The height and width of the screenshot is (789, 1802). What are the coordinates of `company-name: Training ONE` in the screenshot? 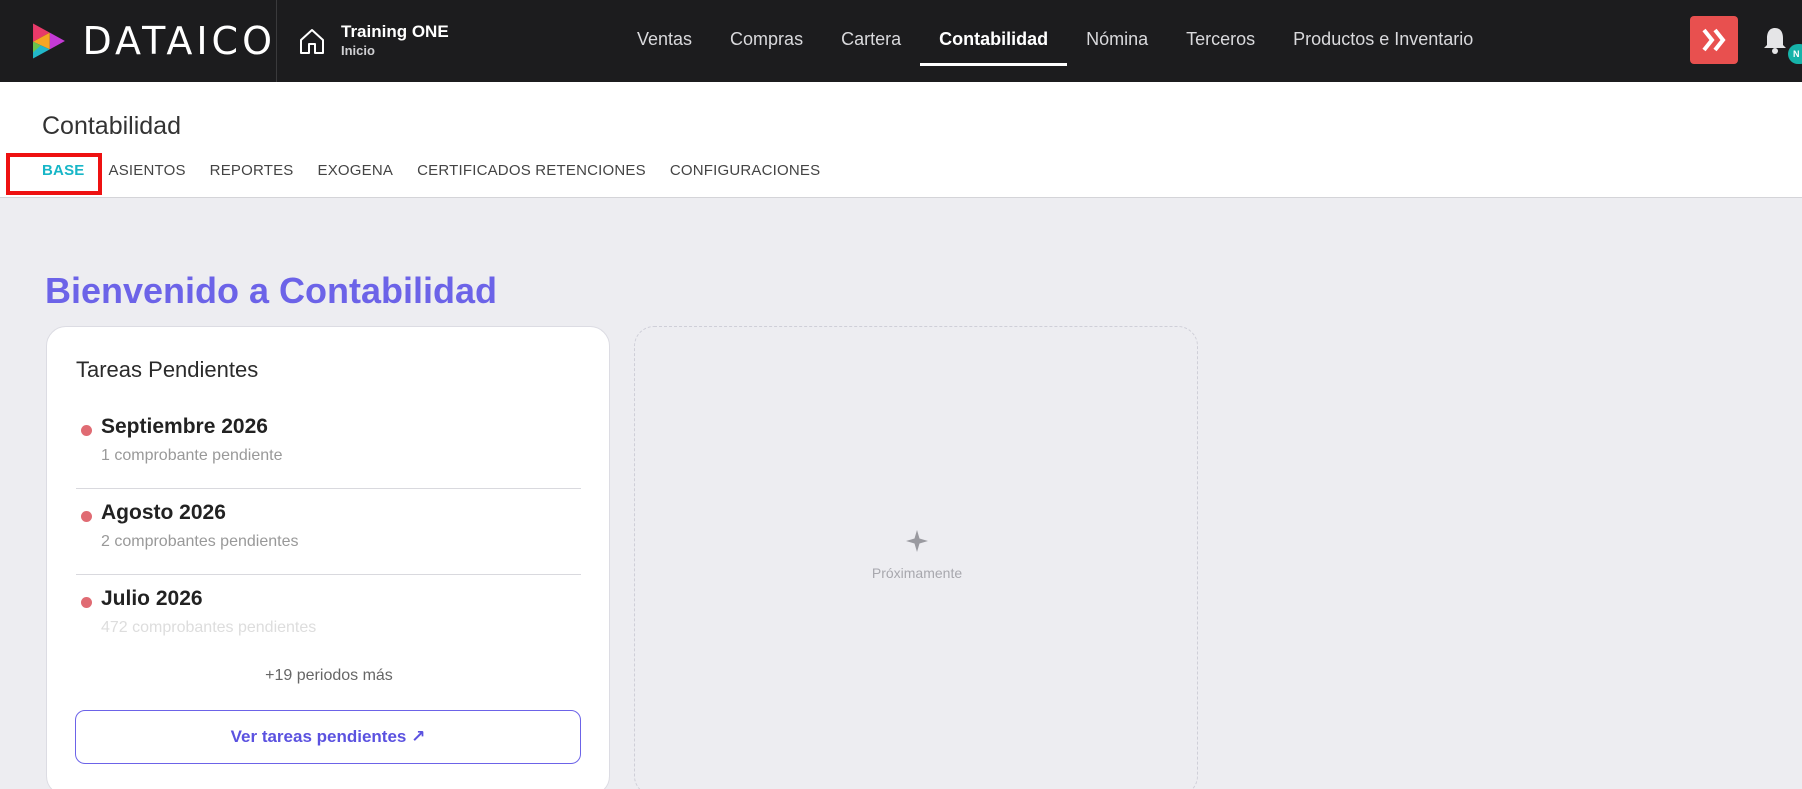 It's located at (395, 31).